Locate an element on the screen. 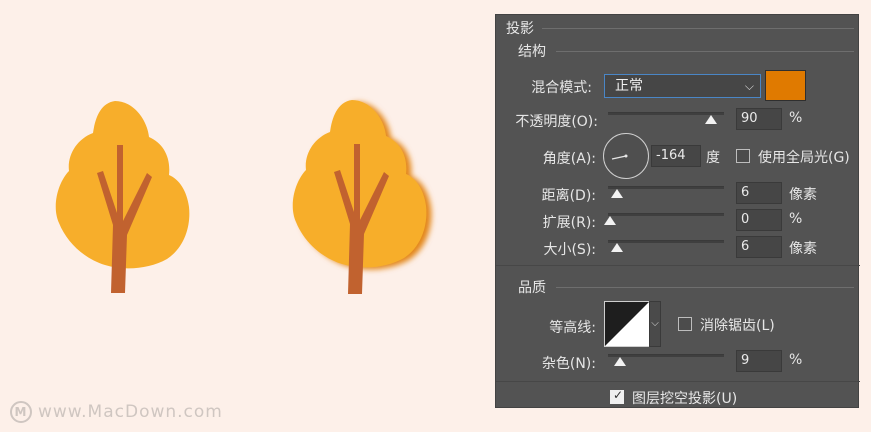 This screenshot has height=432, width=871. opacity-label: 不透明度(O): is located at coordinates (556, 122).